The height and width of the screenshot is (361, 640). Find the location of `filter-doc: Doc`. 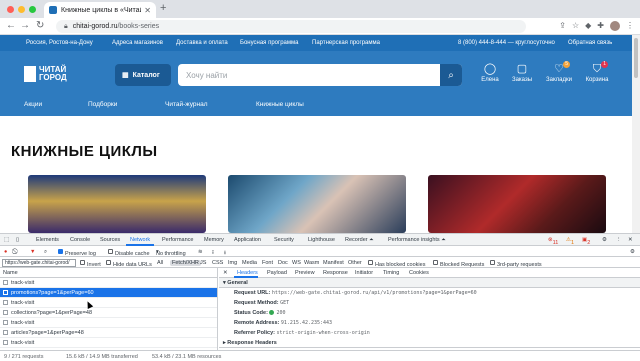

filter-doc: Doc is located at coordinates (283, 263).